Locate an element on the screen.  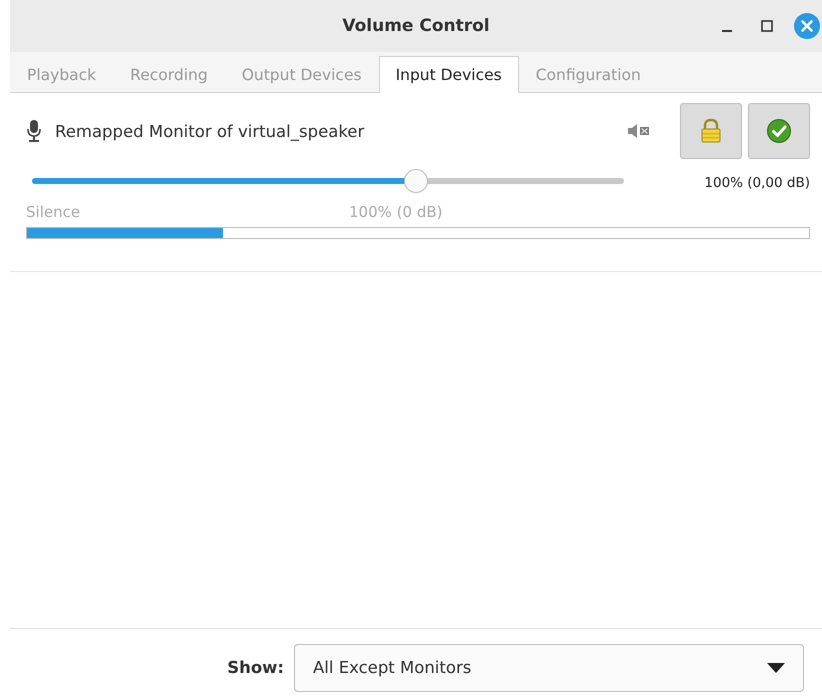
window-title: Volume Control is located at coordinates (416, 26).